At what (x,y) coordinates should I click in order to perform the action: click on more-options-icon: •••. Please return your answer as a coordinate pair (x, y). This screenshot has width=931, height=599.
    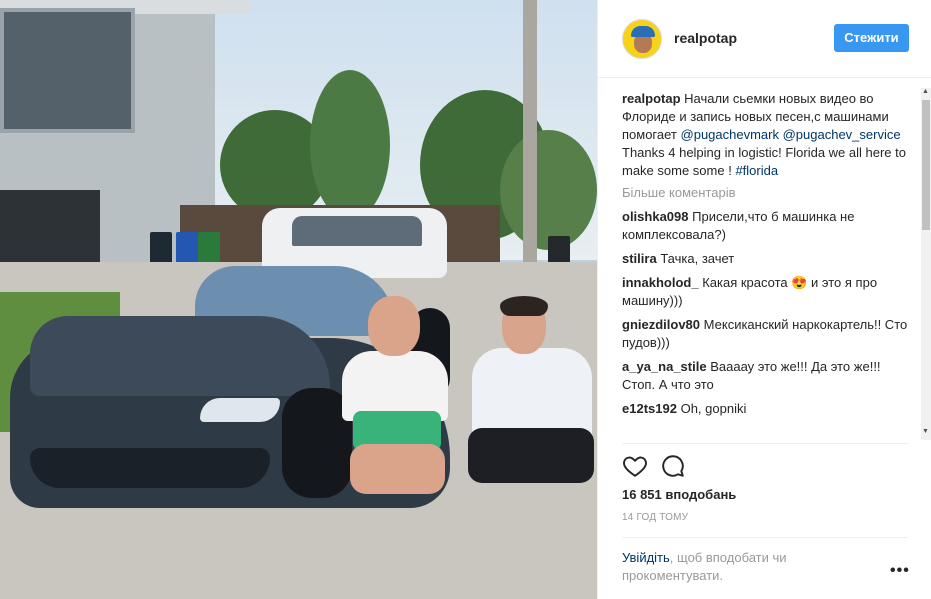
    Looking at the image, I should click on (900, 571).